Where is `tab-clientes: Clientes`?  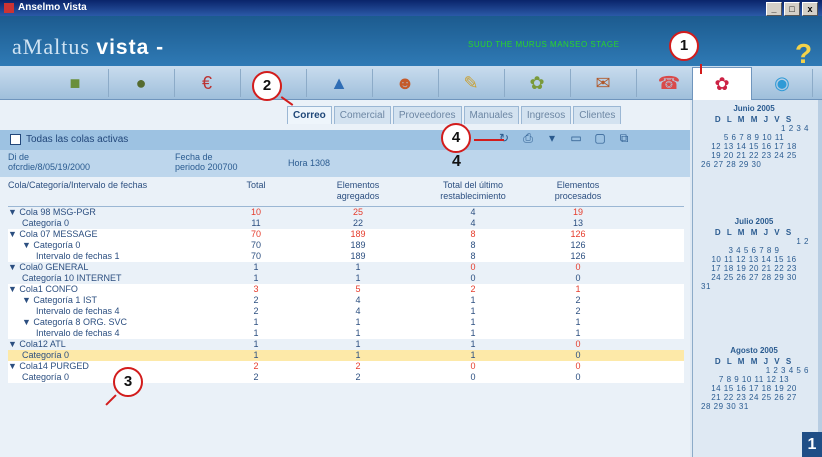 tab-clientes: Clientes is located at coordinates (597, 115).